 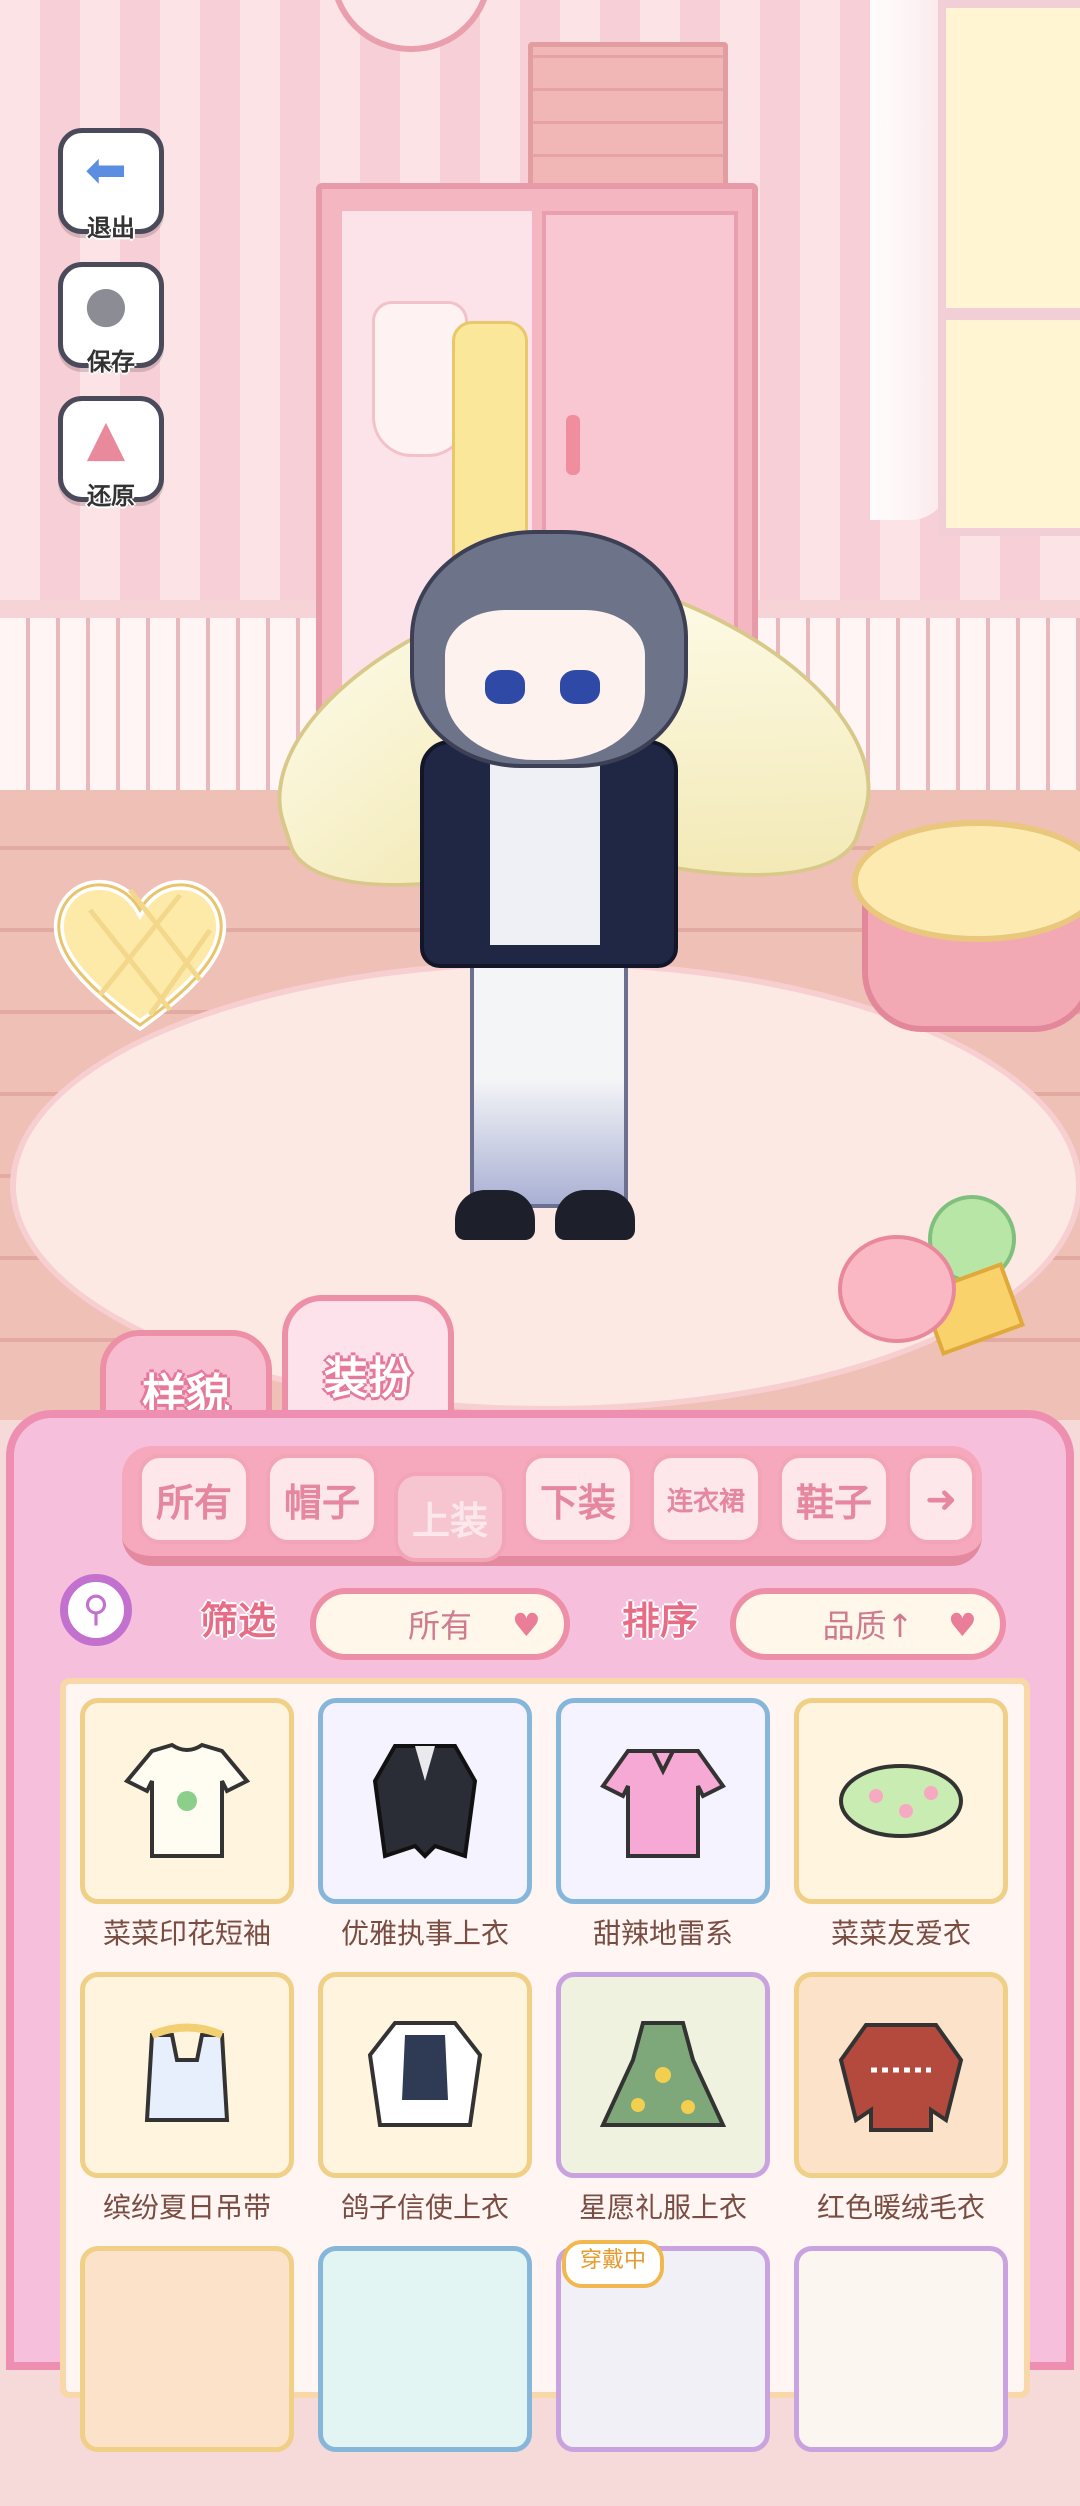 I want to click on wall-clock, so click(x=411, y=26).